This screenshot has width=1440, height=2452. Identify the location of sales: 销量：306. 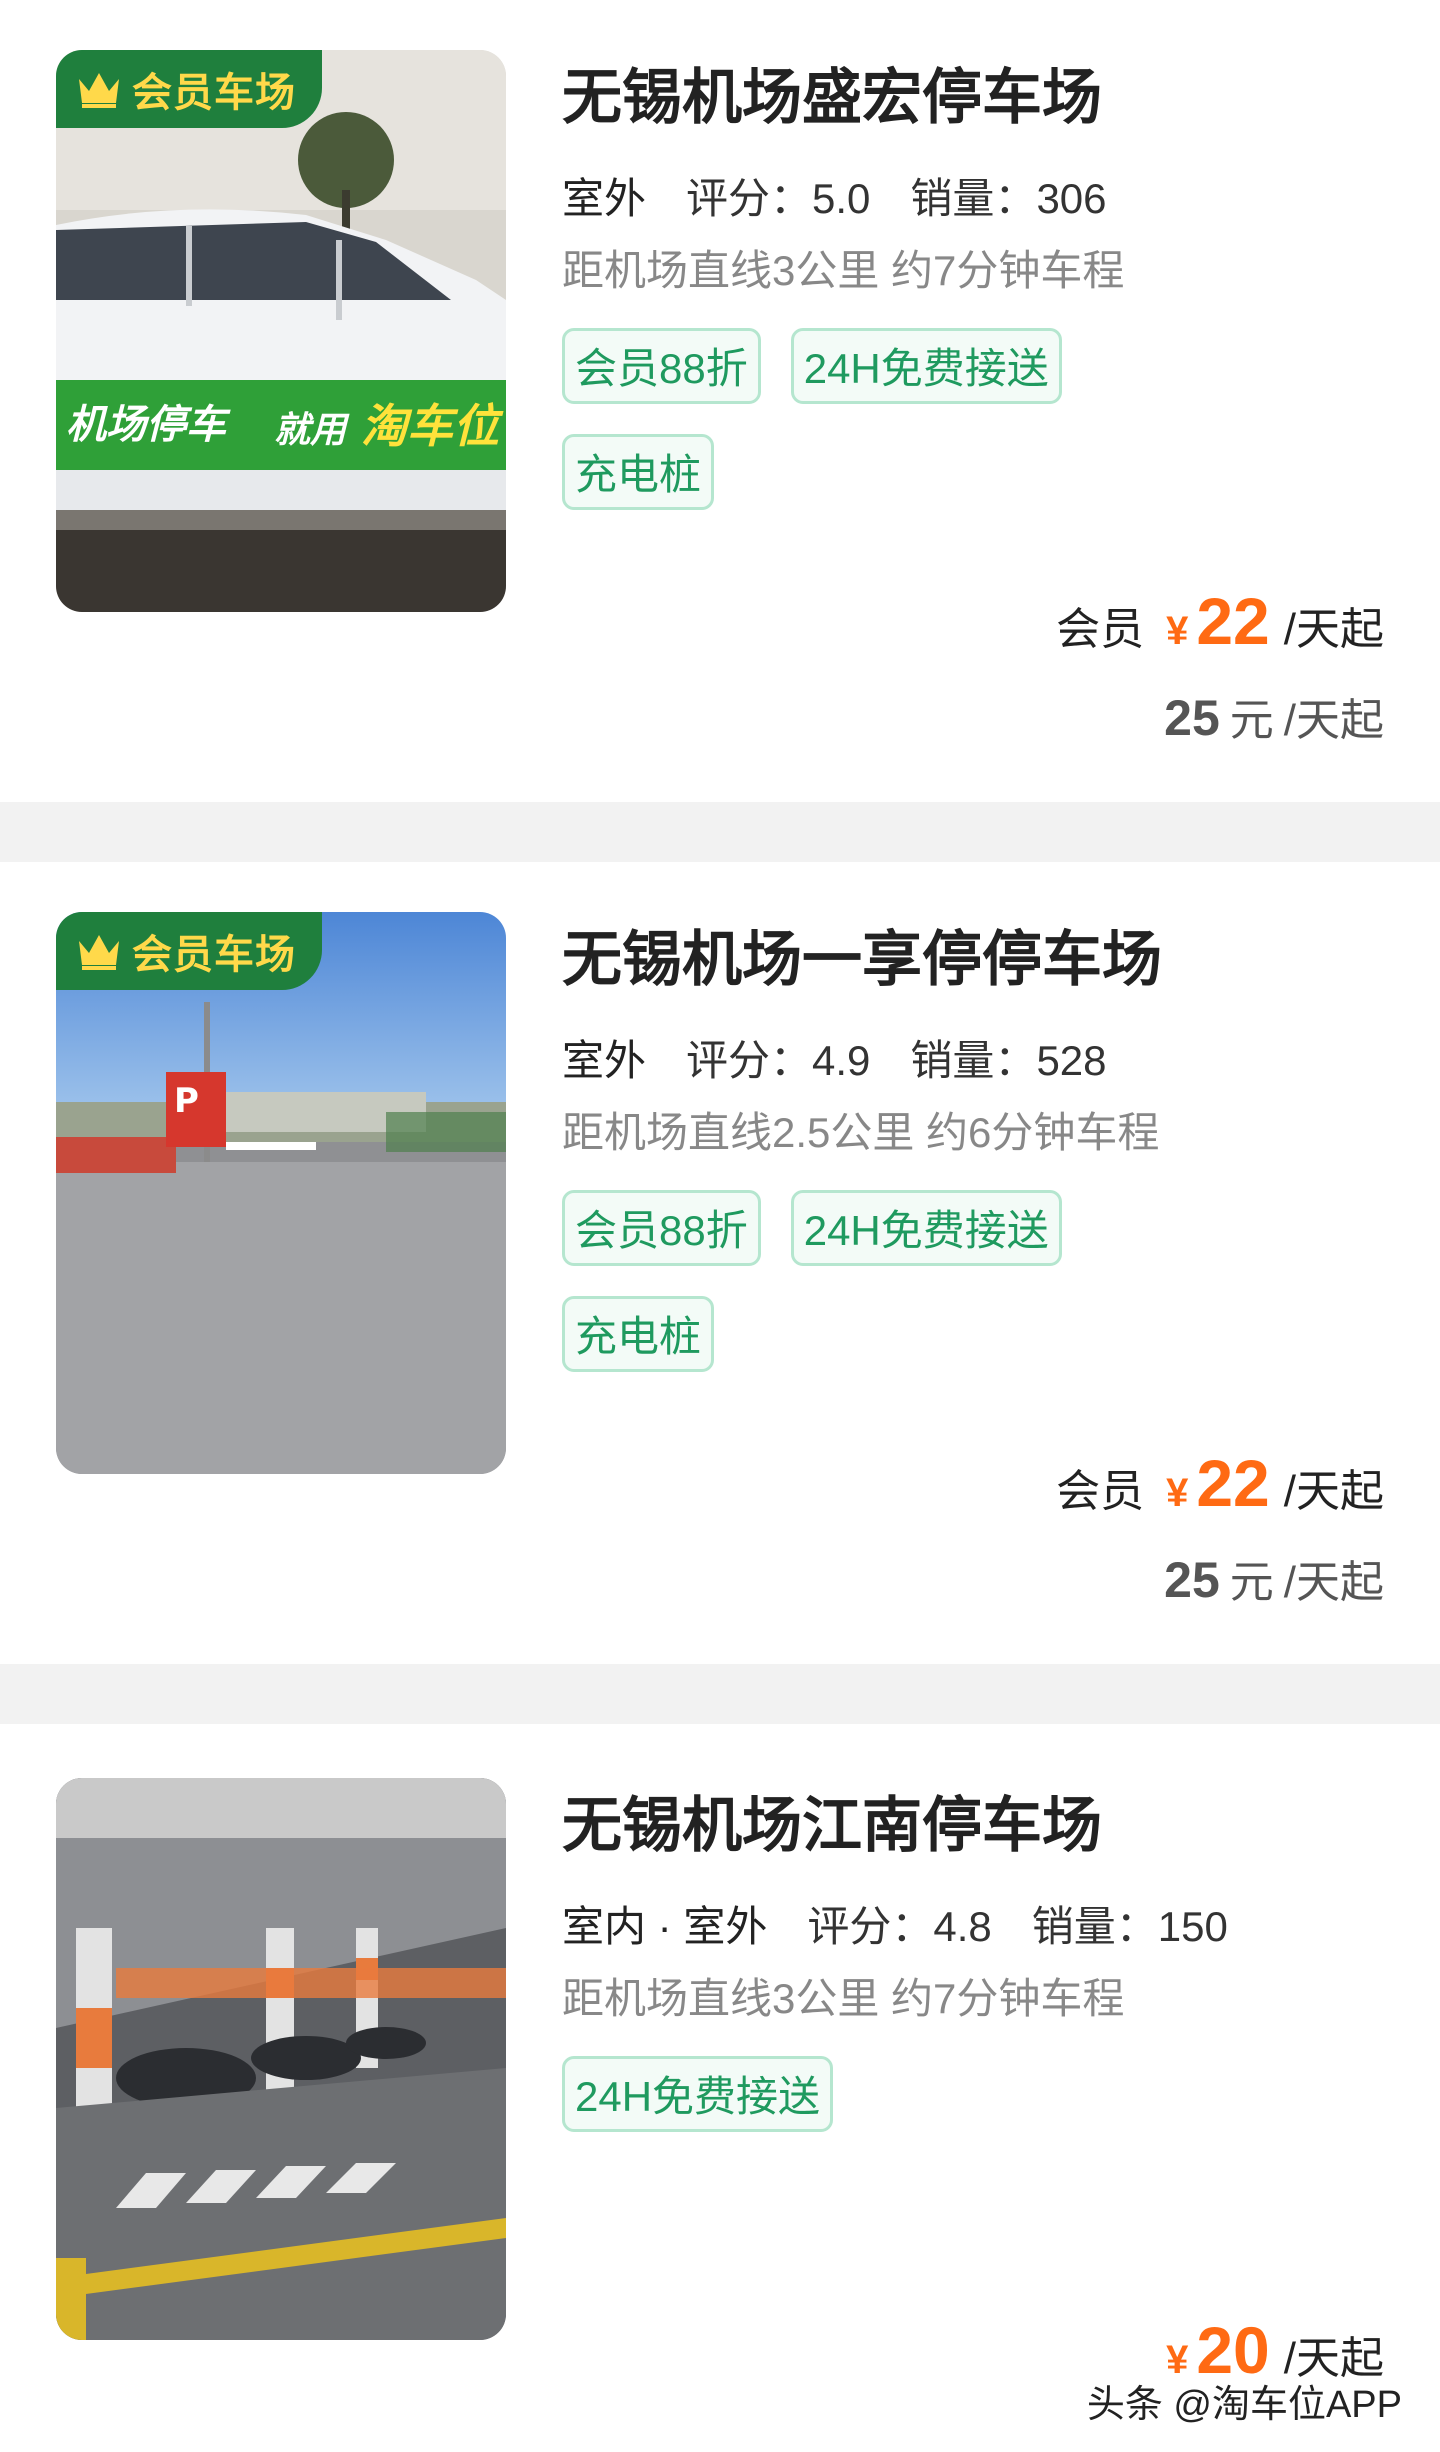
(1008, 198).